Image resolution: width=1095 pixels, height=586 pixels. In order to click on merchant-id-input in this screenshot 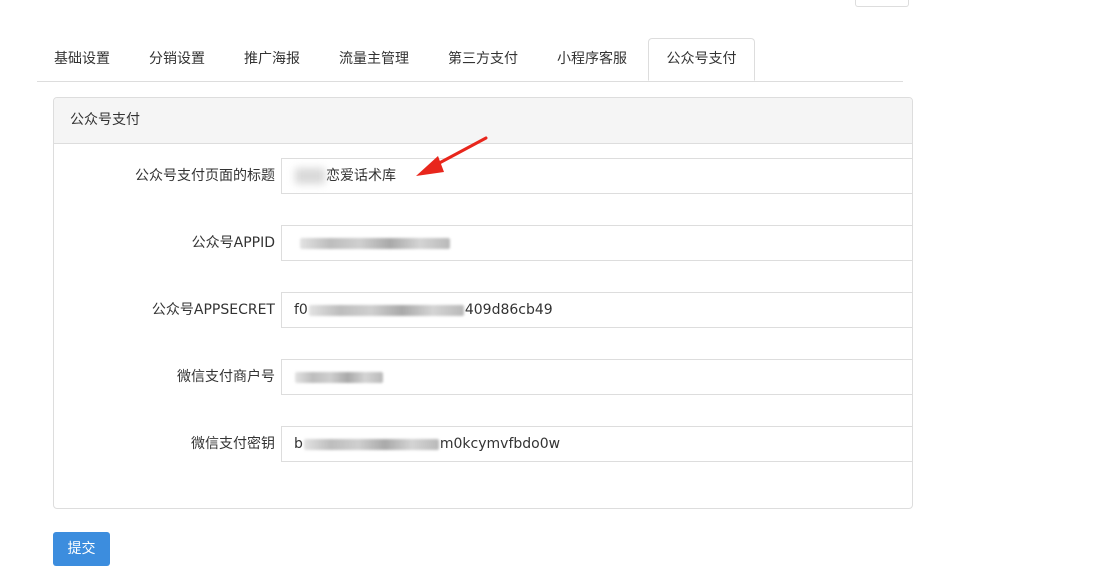, I will do `click(596, 377)`.